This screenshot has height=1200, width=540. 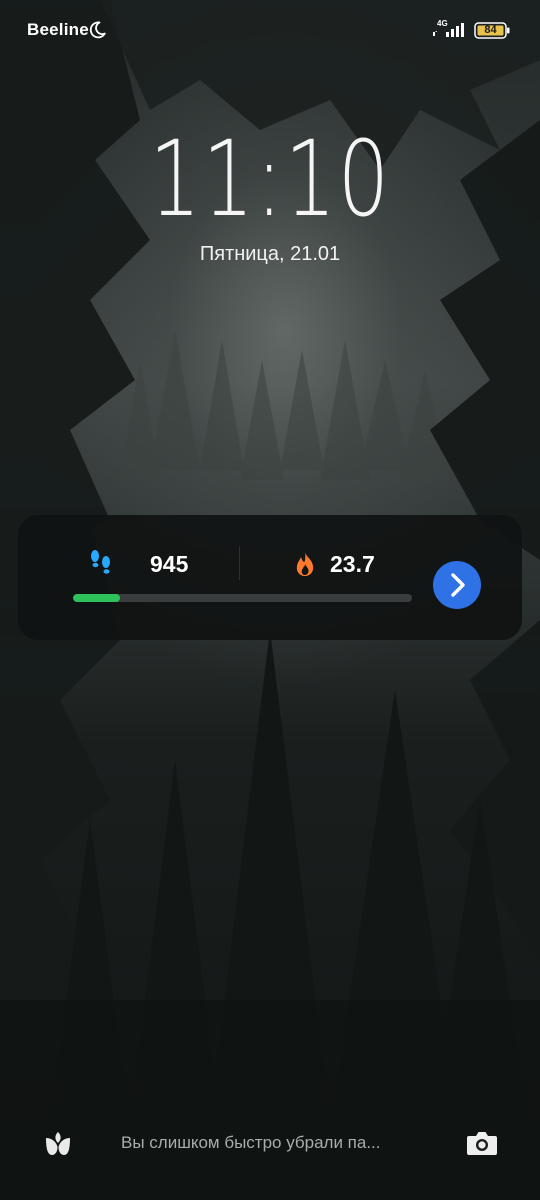 I want to click on flower-icon, so click(x=58, y=1143).